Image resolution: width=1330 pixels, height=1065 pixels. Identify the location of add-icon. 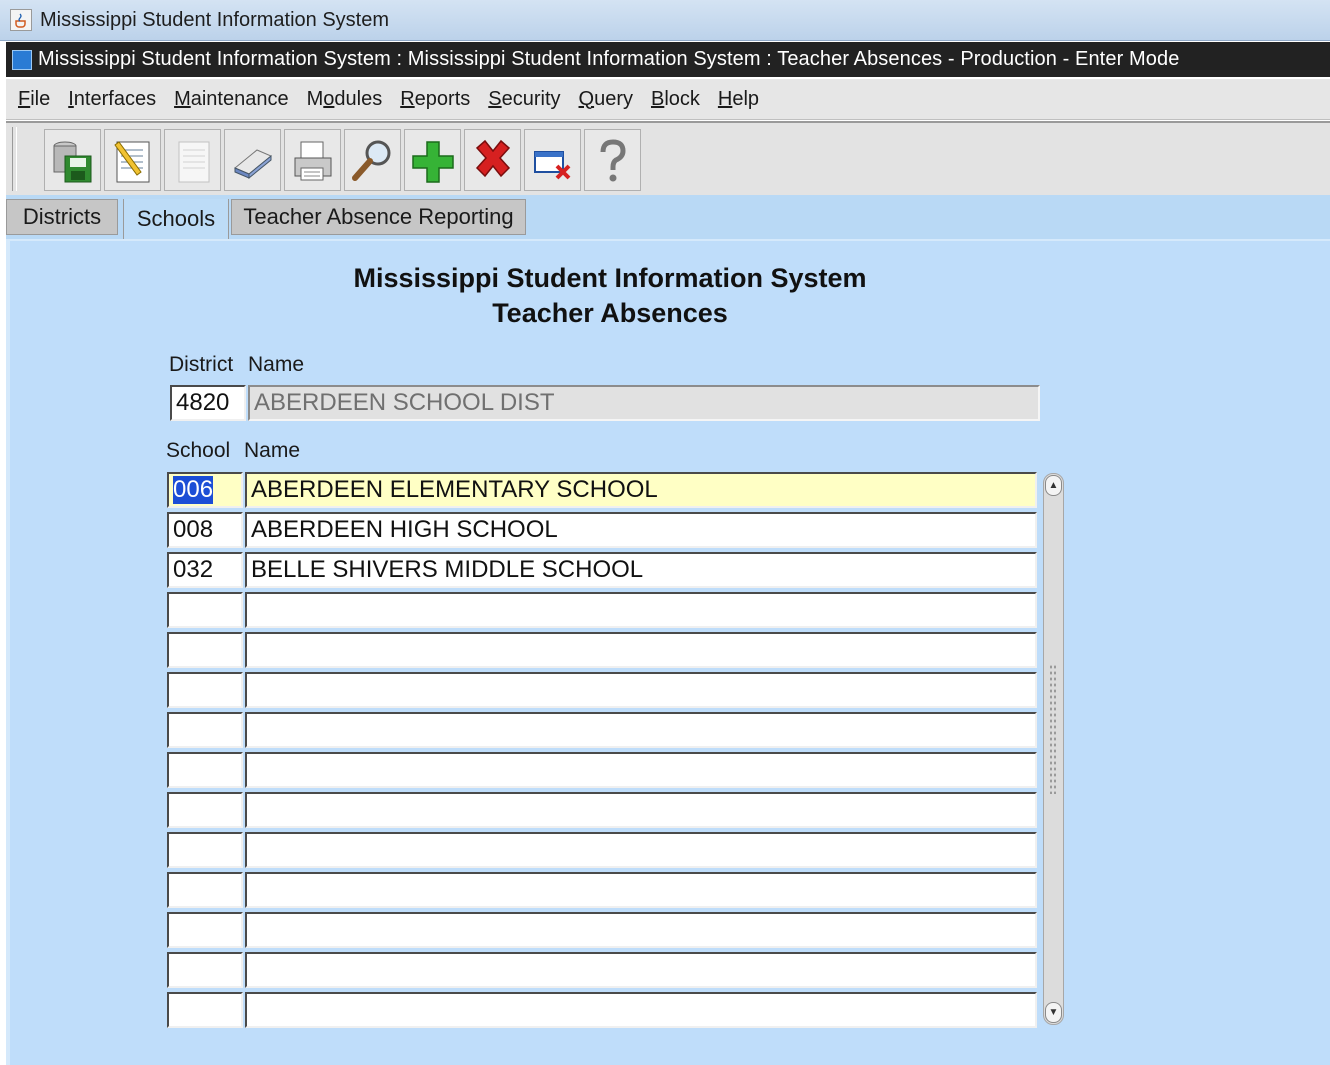
(433, 162).